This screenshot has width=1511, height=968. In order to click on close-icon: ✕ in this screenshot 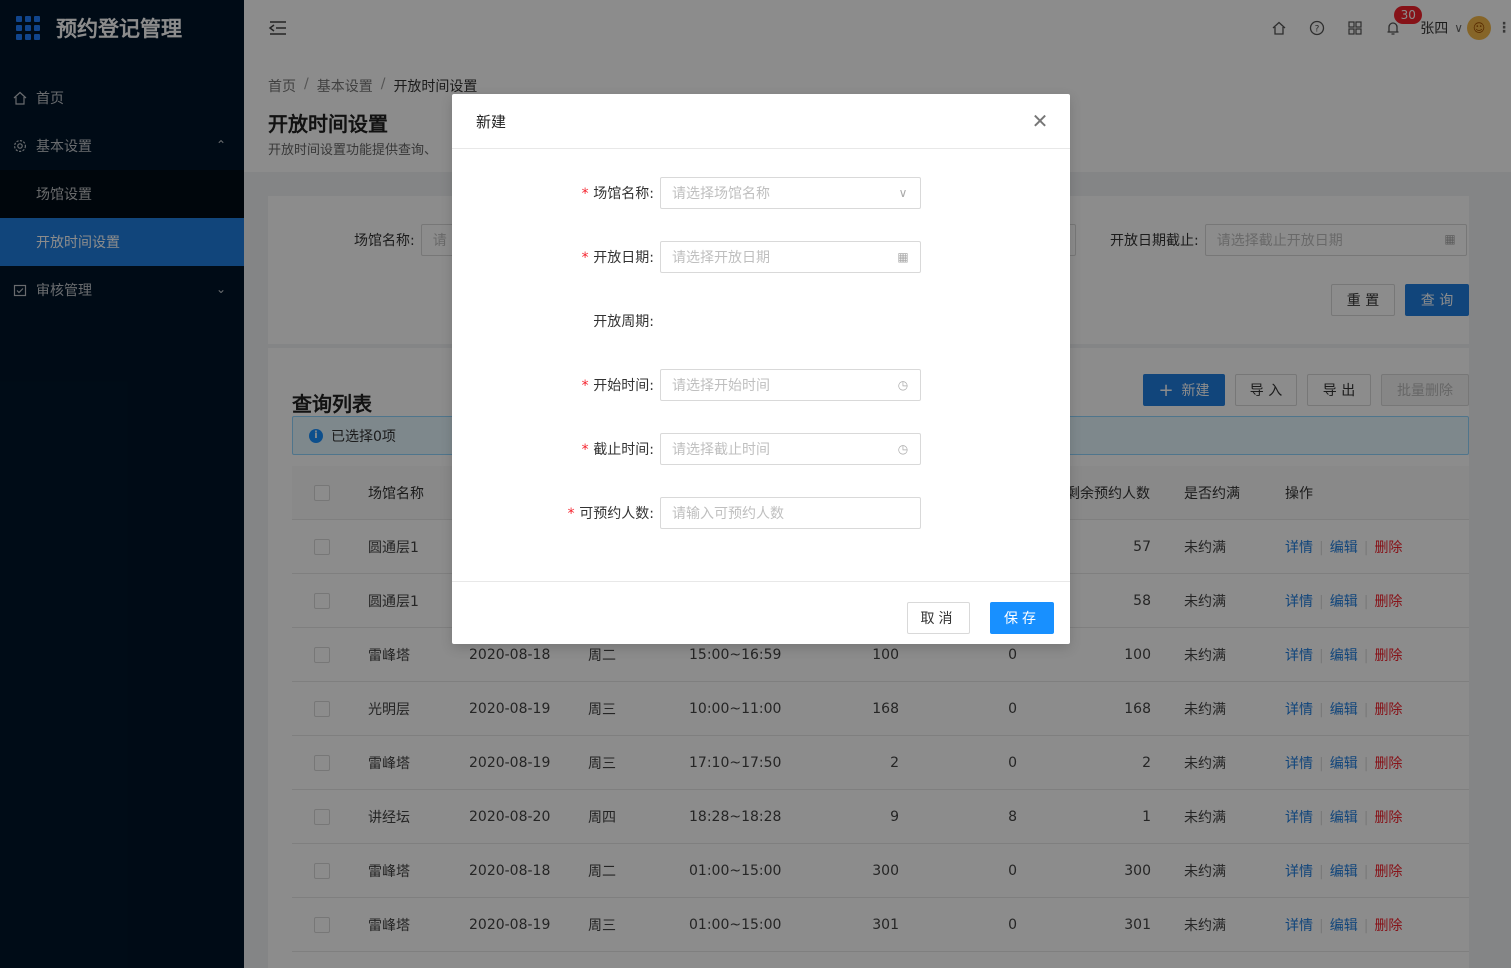, I will do `click(1040, 121)`.